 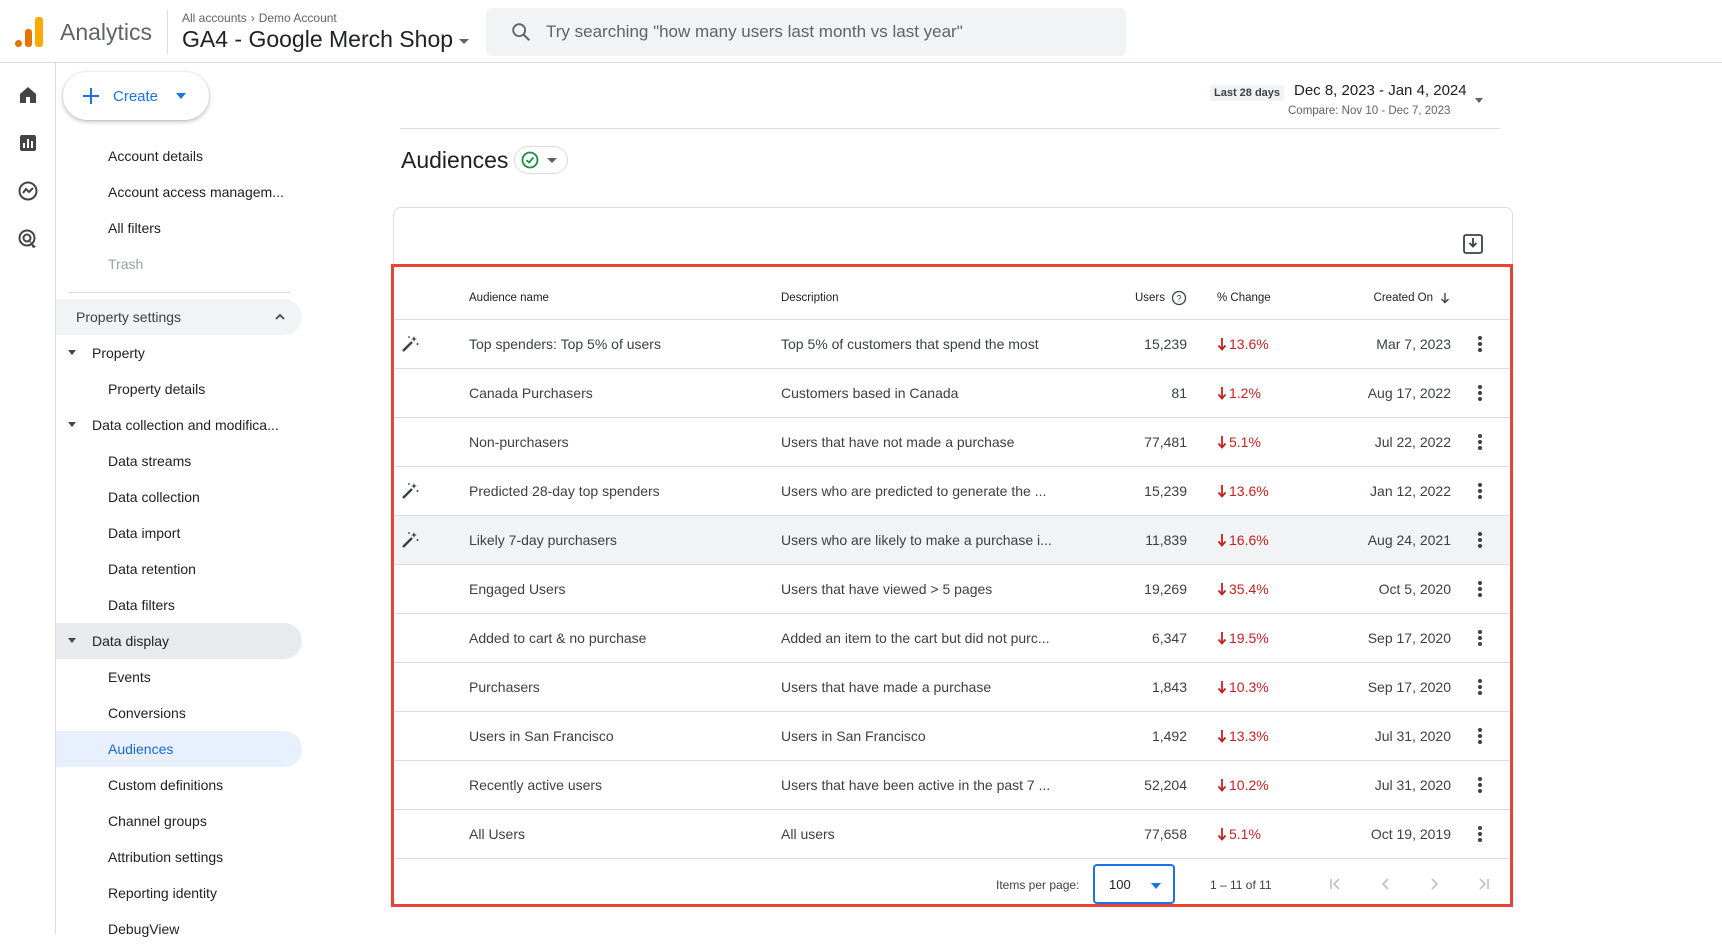 What do you see at coordinates (181, 533) in the screenshot?
I see `nav-data-import: Data import` at bounding box center [181, 533].